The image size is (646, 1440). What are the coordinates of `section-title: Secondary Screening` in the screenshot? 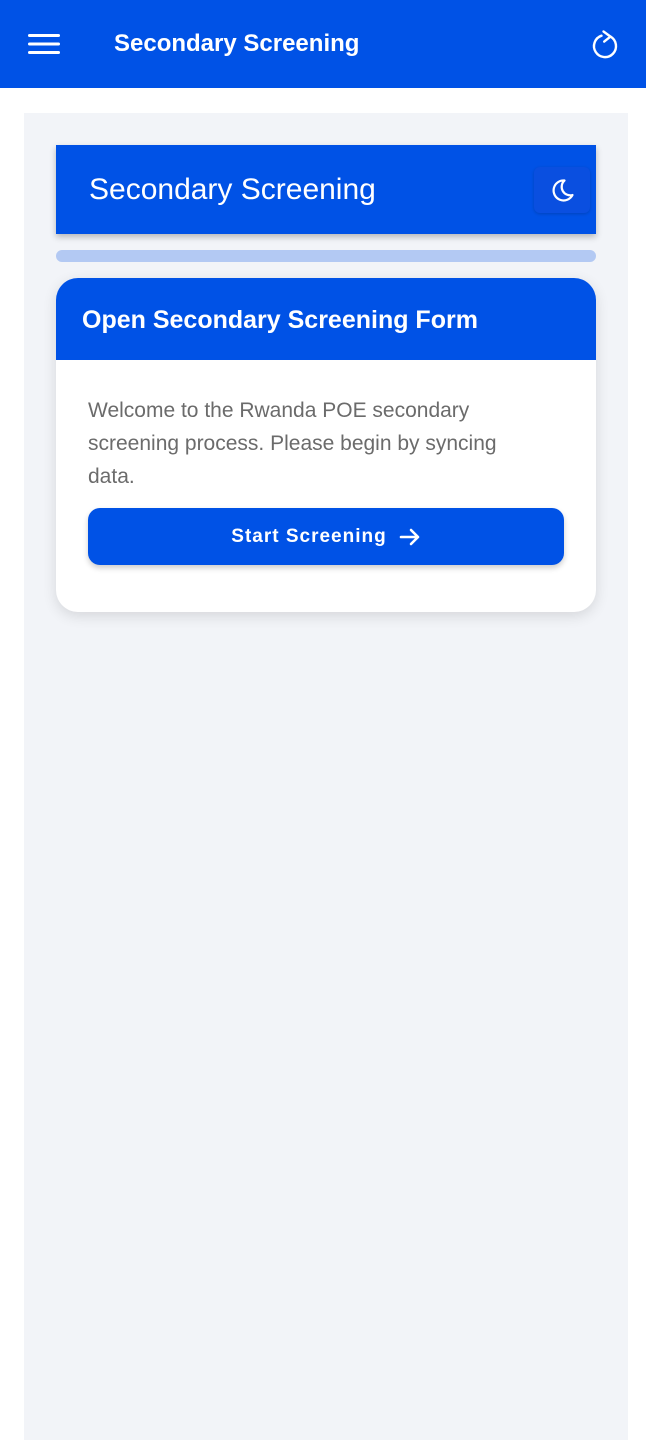 It's located at (232, 189).